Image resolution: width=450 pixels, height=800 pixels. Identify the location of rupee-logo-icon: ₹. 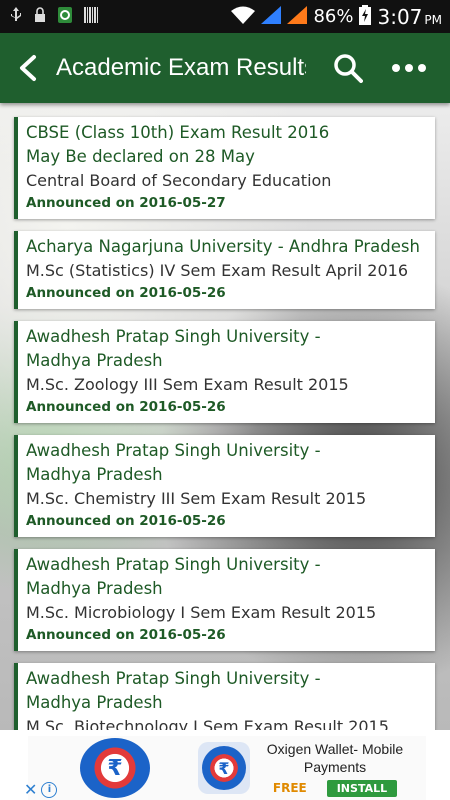
(115, 768).